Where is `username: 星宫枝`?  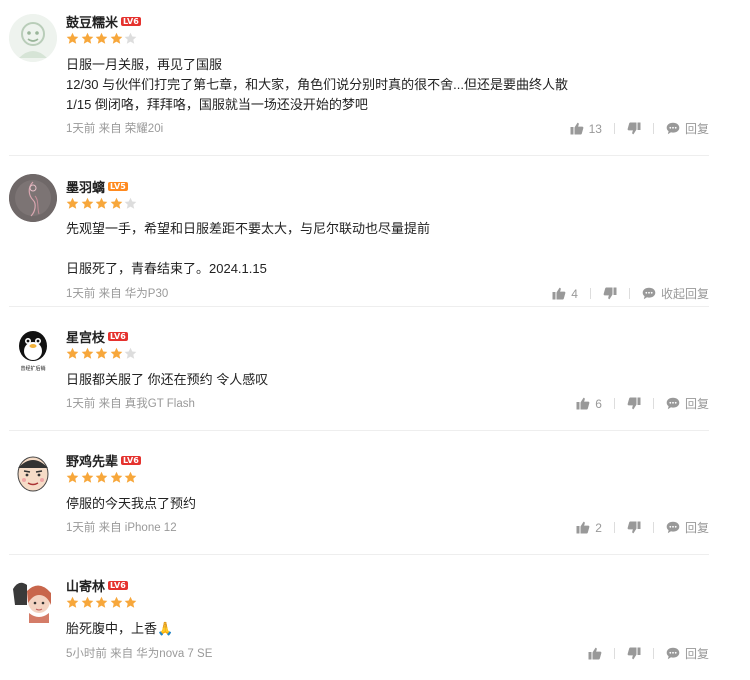
username: 星宫枝 is located at coordinates (85, 336).